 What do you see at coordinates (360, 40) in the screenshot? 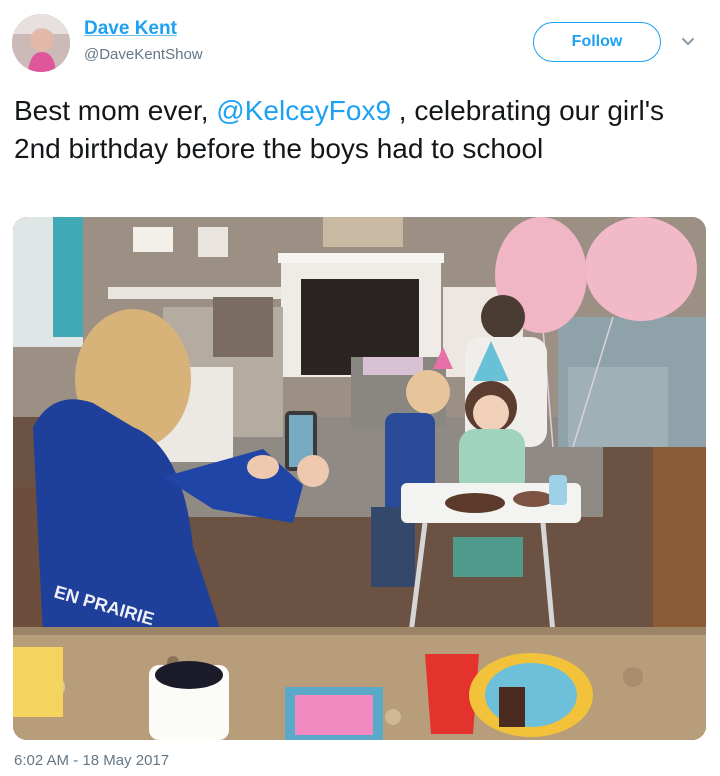
I see `tweet-header: Dave Kent @DaveKentShow Follow` at bounding box center [360, 40].